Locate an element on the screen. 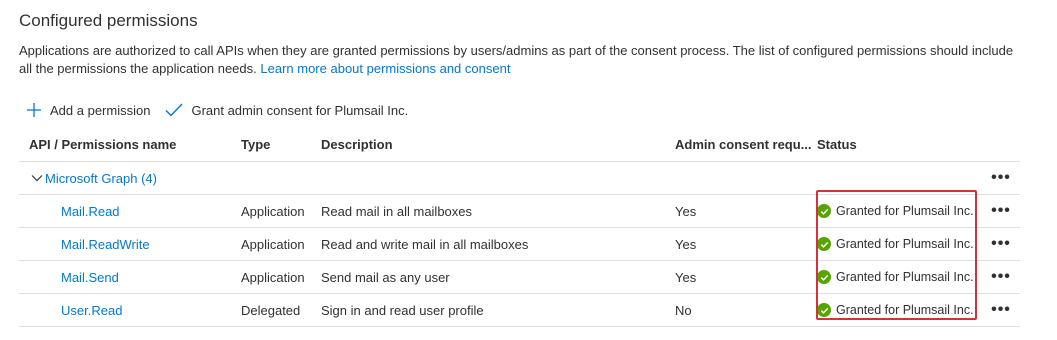  page-title: Configured permissions is located at coordinates (108, 20).